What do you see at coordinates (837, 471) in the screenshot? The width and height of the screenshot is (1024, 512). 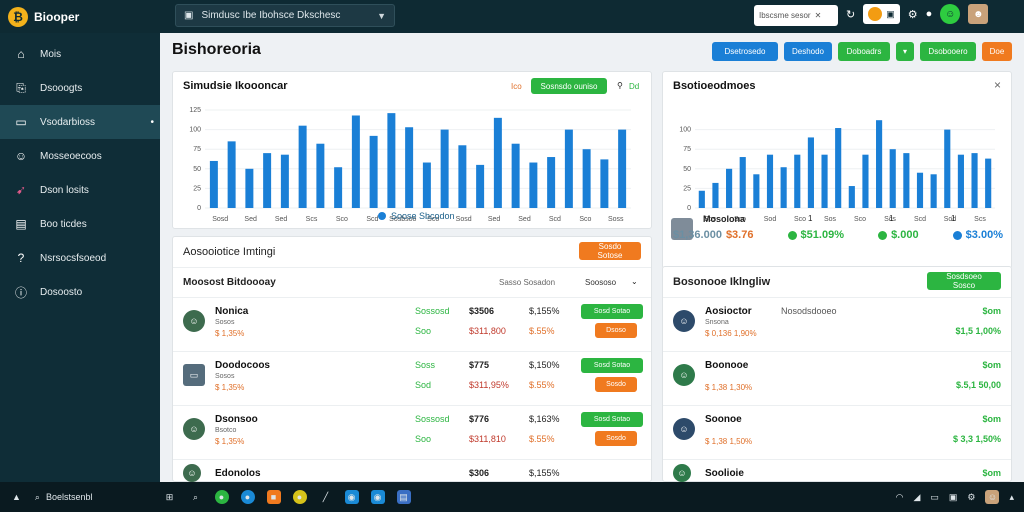 I see `list-item: ☺ Soolioie $om` at bounding box center [837, 471].